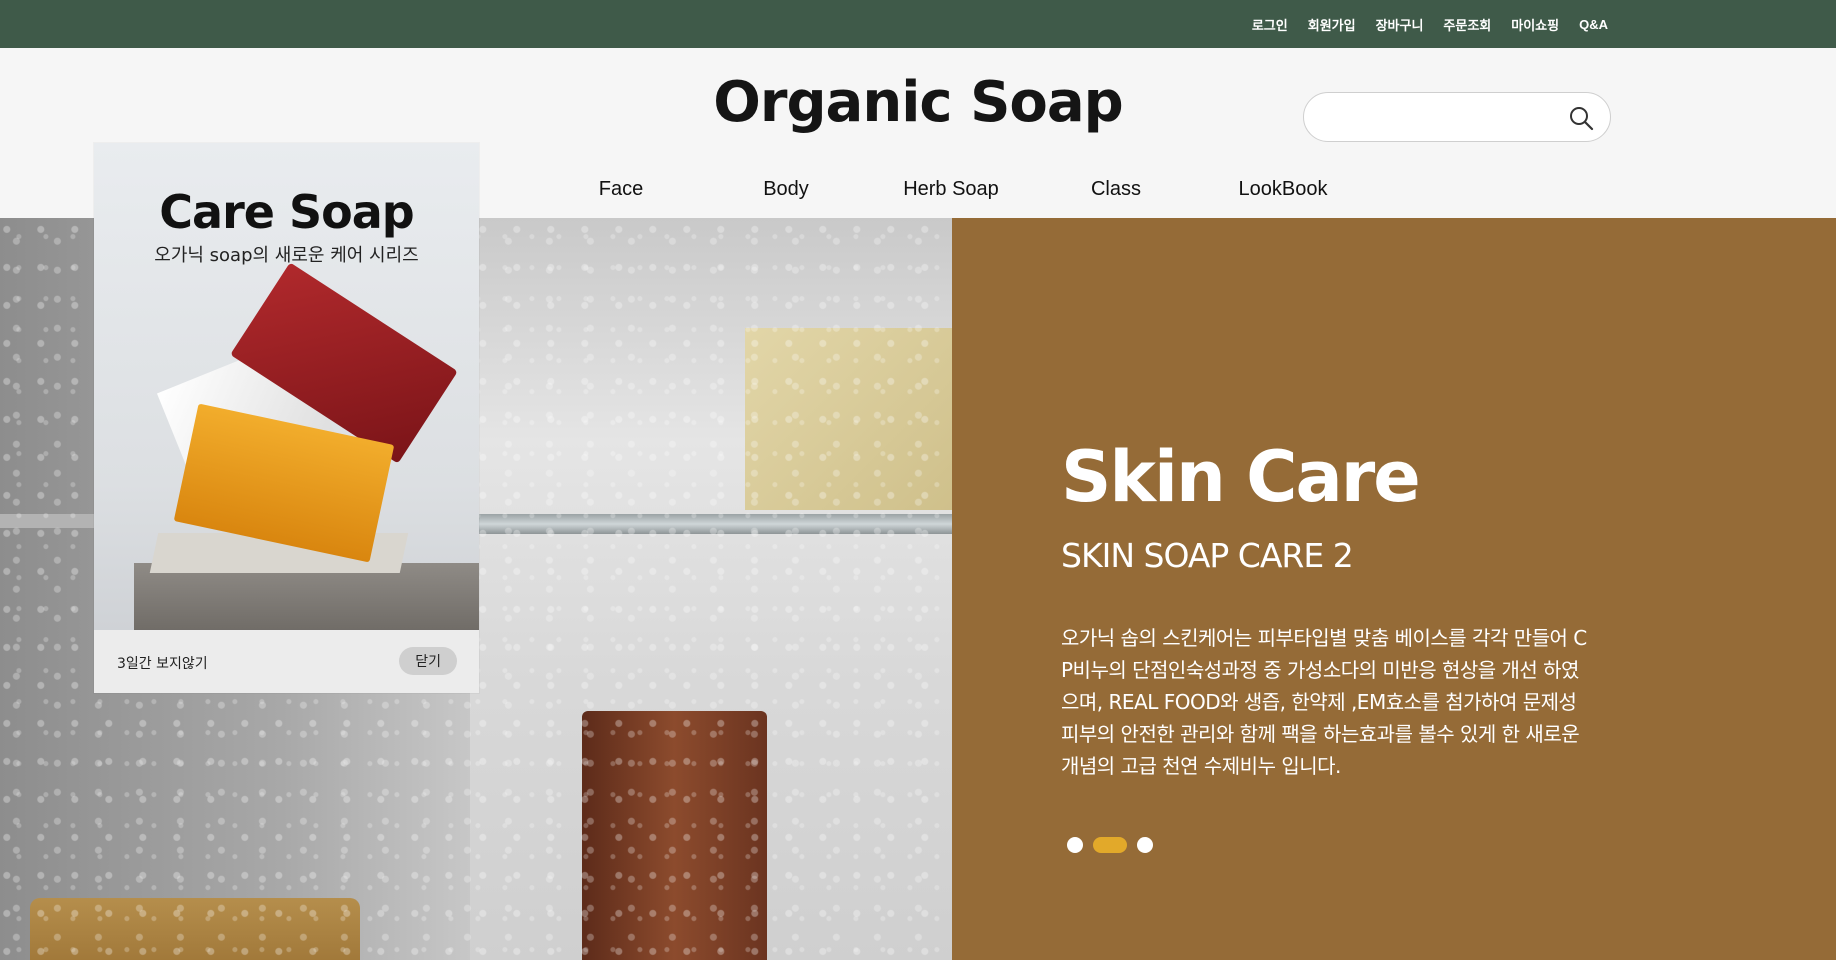 This screenshot has width=1836, height=960. What do you see at coordinates (286, 386) in the screenshot?
I see `popup-image: Care Soap 오가닉 soap의 새로운 케어 시리즈` at bounding box center [286, 386].